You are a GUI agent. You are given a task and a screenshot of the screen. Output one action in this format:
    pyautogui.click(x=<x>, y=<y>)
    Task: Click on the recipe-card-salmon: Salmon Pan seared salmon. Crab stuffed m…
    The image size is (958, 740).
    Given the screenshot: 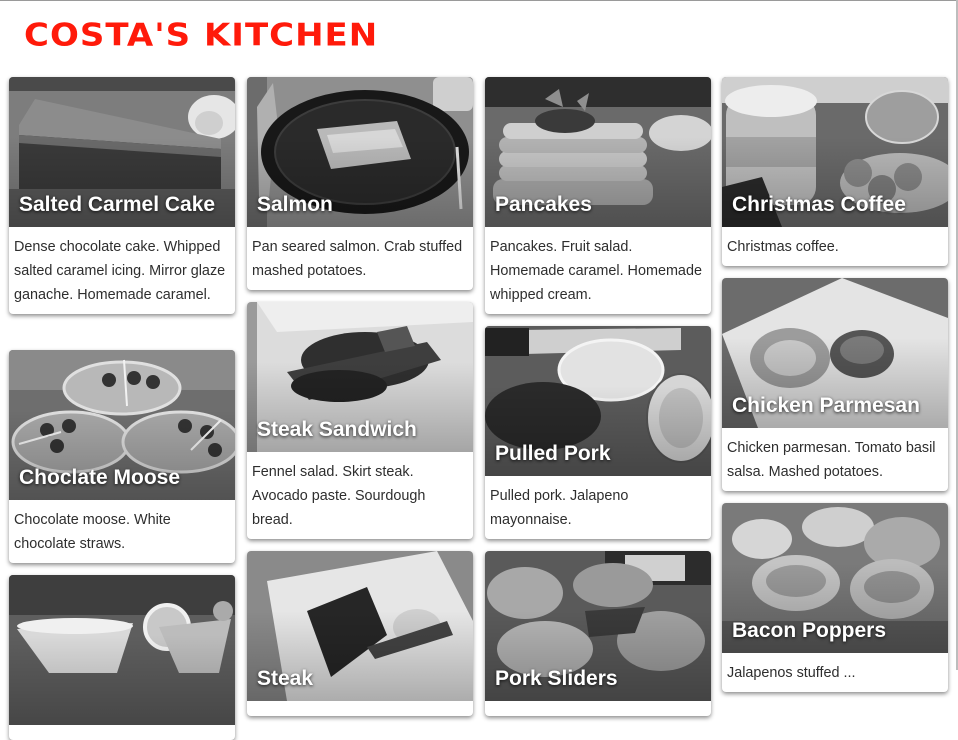 What is the action you would take?
    pyautogui.click(x=360, y=183)
    